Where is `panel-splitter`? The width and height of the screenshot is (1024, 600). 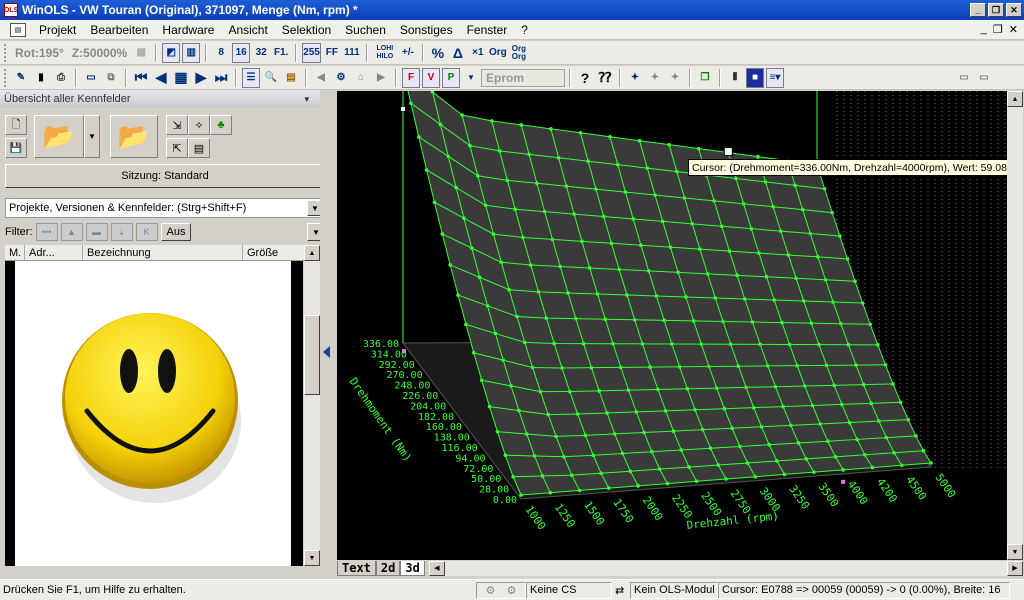 panel-splitter is located at coordinates (327, 334).